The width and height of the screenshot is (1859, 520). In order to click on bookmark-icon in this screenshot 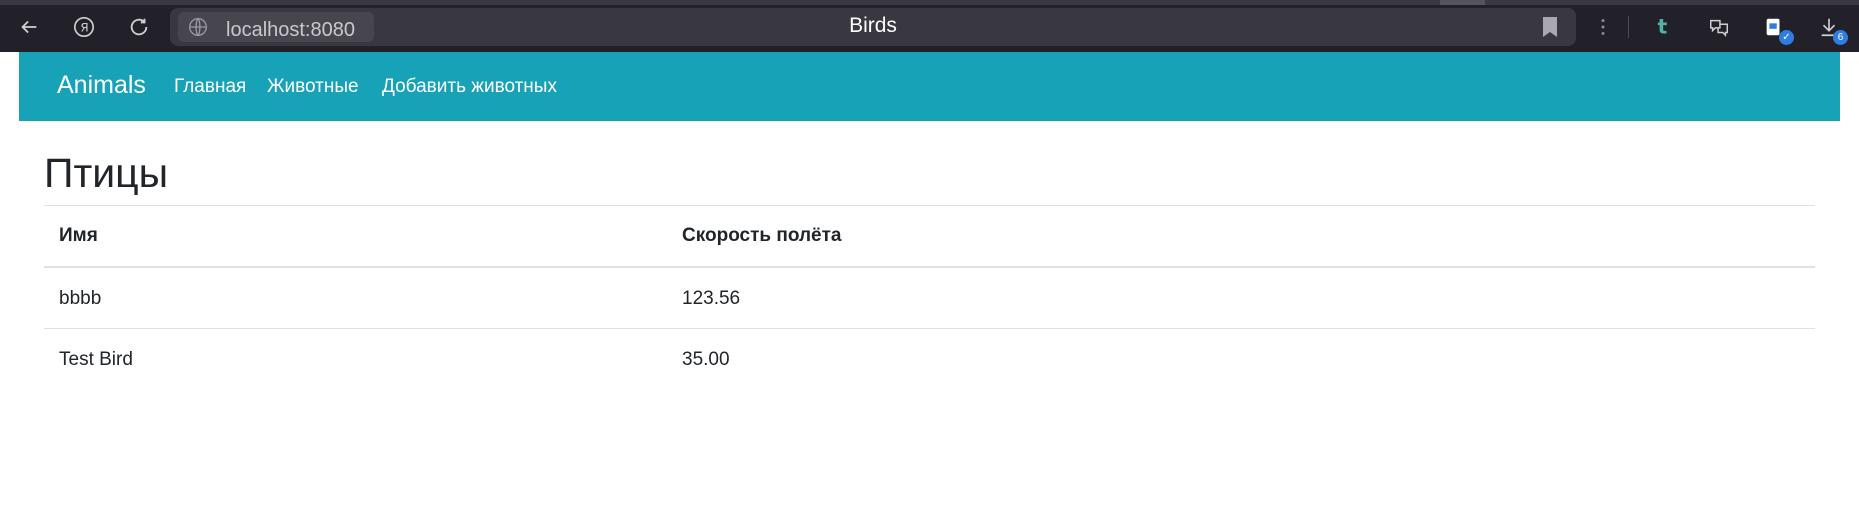, I will do `click(1550, 27)`.